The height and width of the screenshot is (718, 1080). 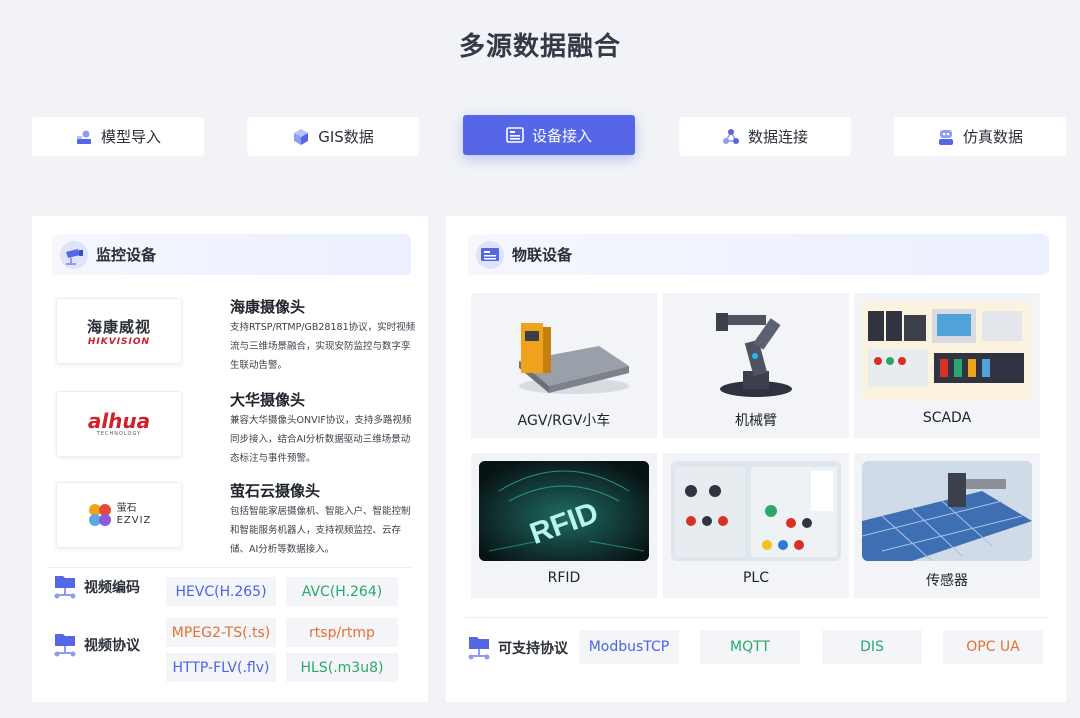 I want to click on protocol-chip: MPEG2-TS(.ts), so click(x=221, y=632).